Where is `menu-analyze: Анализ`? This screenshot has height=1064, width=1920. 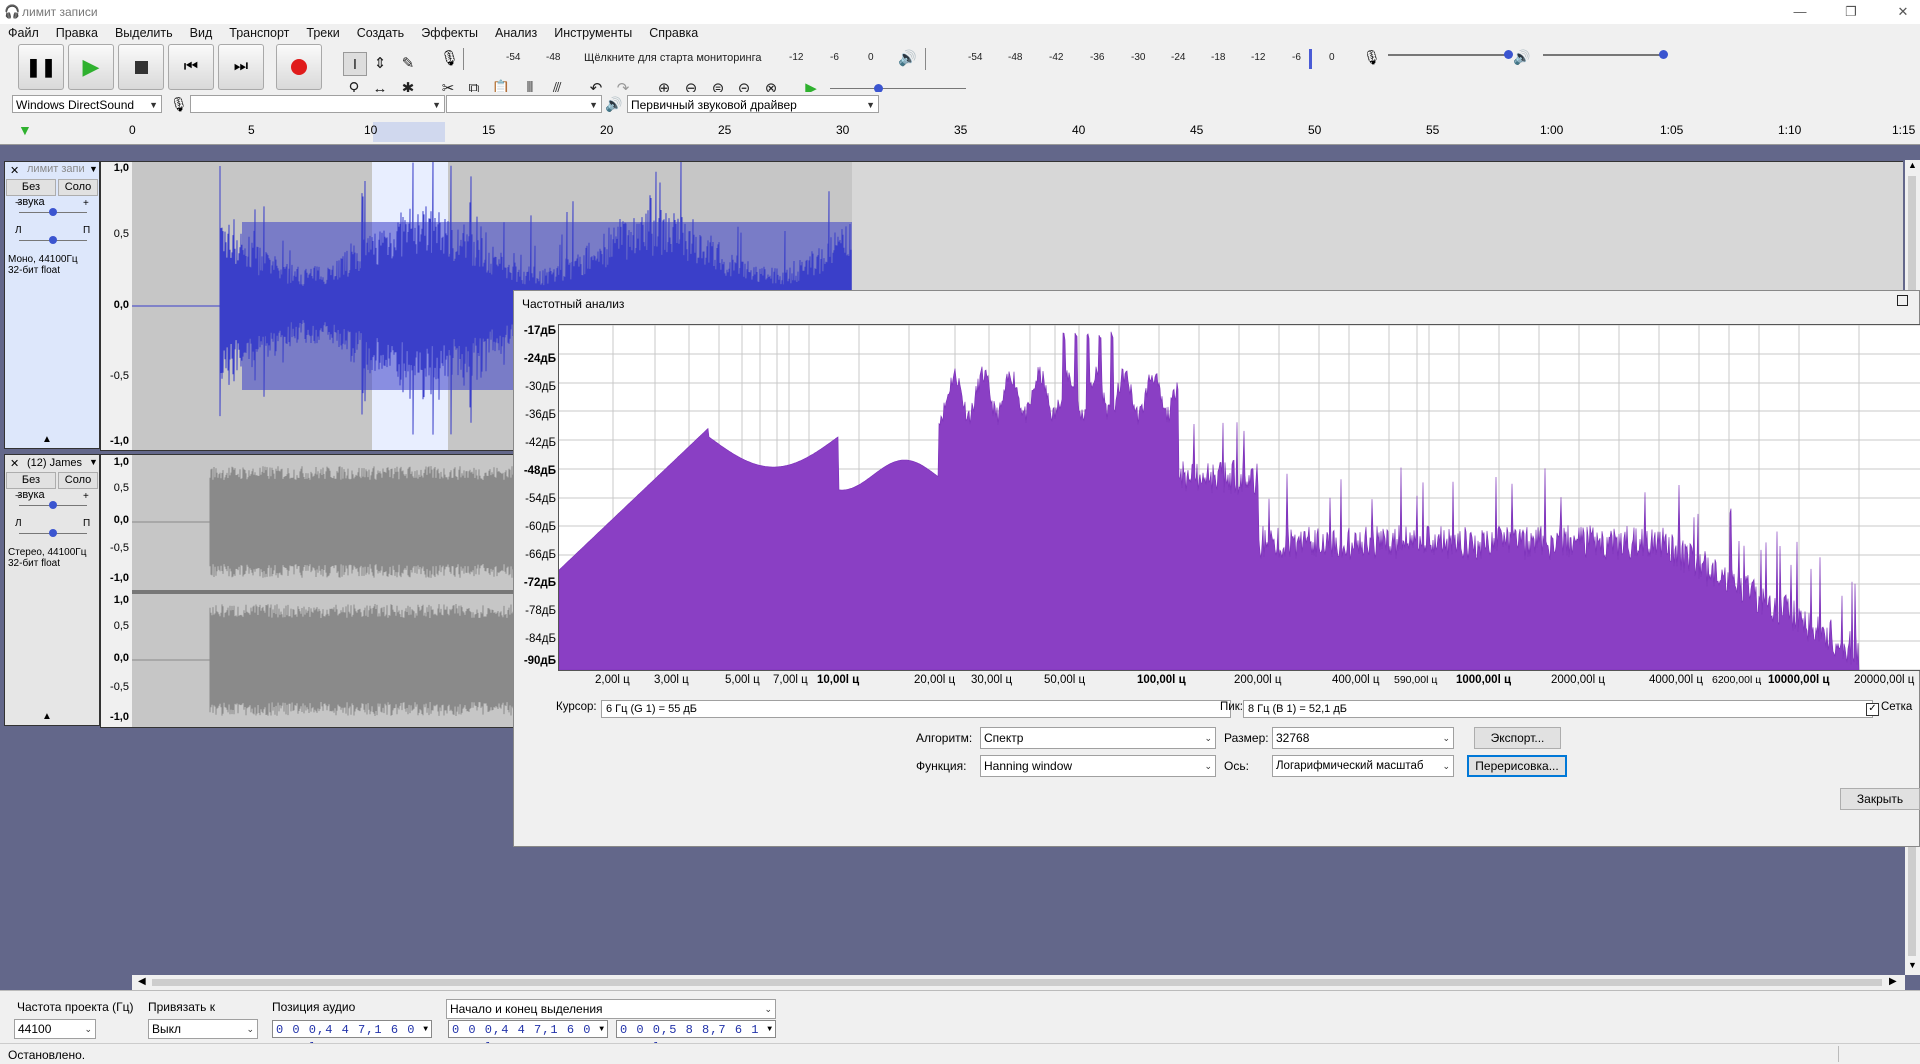 menu-analyze: Анализ is located at coordinates (516, 32).